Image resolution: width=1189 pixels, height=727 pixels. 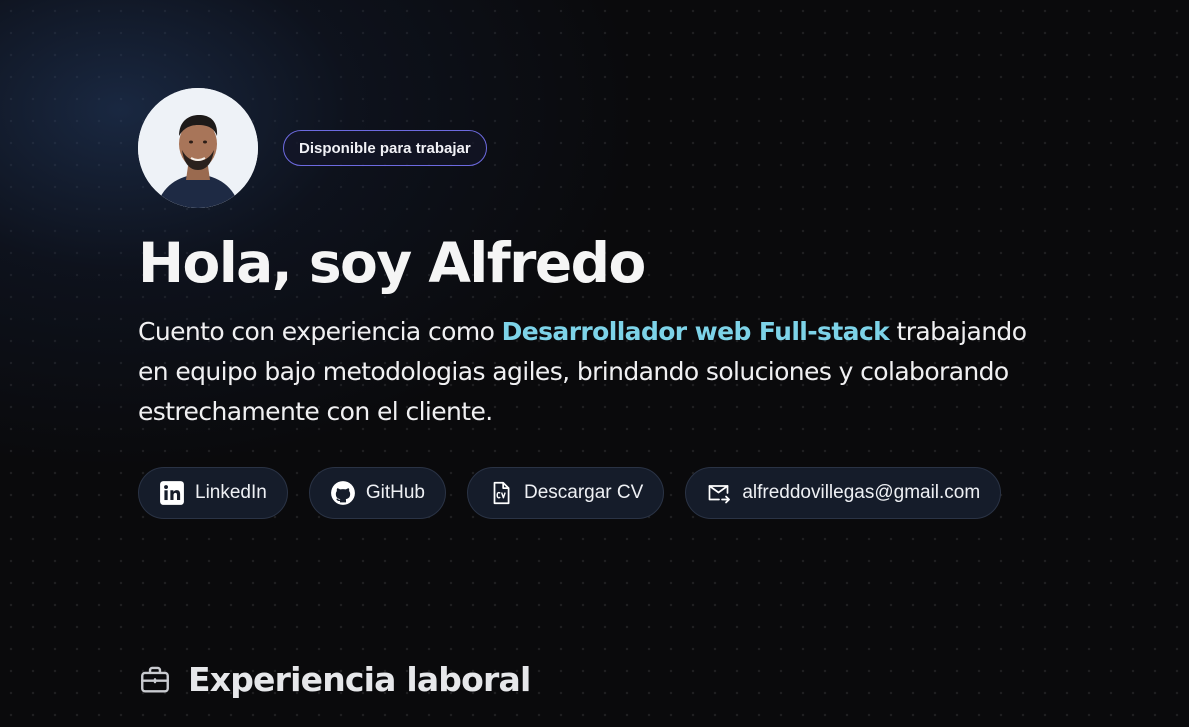 What do you see at coordinates (861, 492) in the screenshot?
I see `email-label: alfreddovillegas@gmail.com` at bounding box center [861, 492].